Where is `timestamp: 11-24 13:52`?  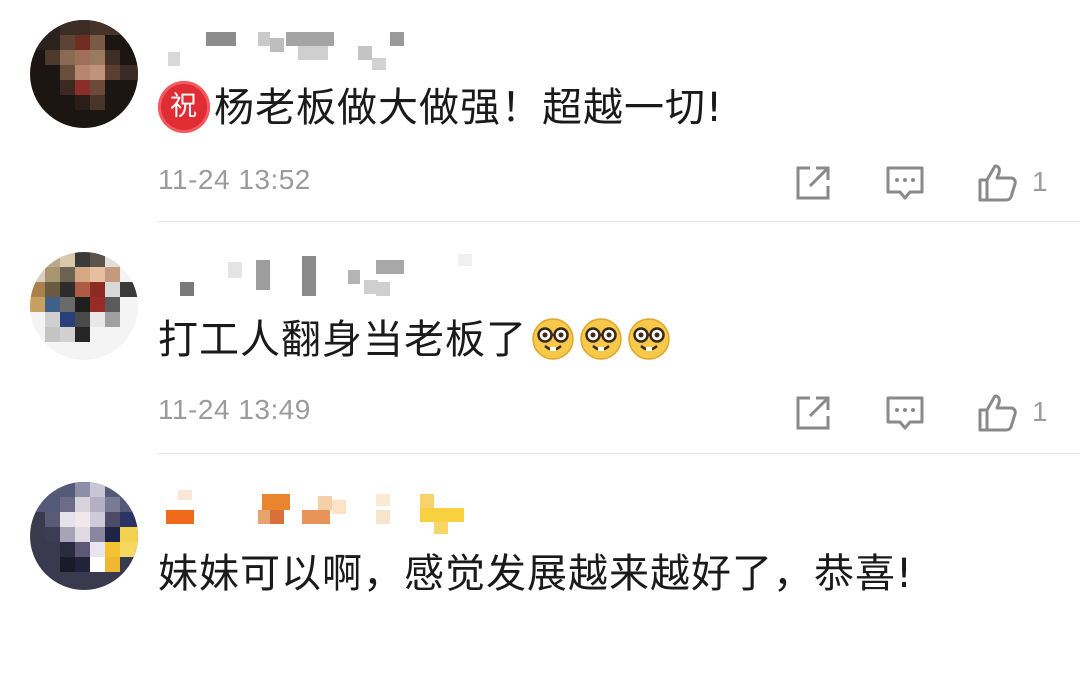
timestamp: 11-24 13:52 is located at coordinates (234, 179).